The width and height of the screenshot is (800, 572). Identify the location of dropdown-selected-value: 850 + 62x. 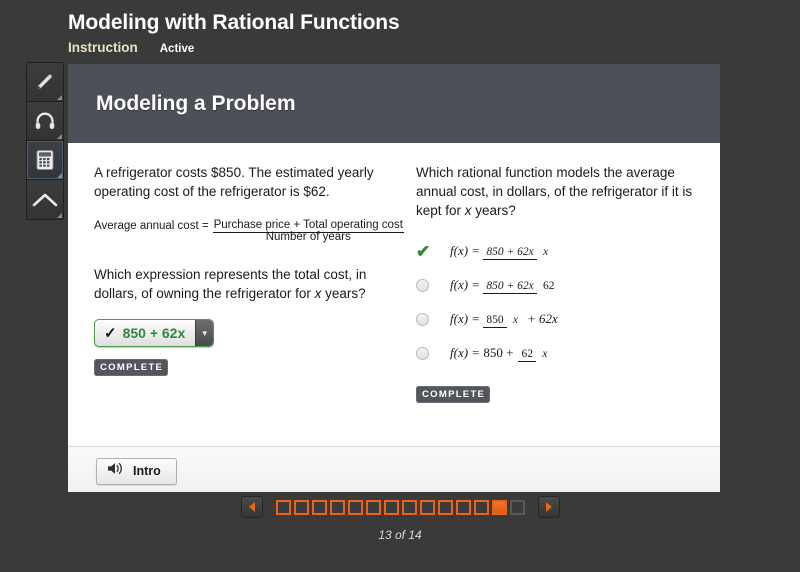
(154, 333).